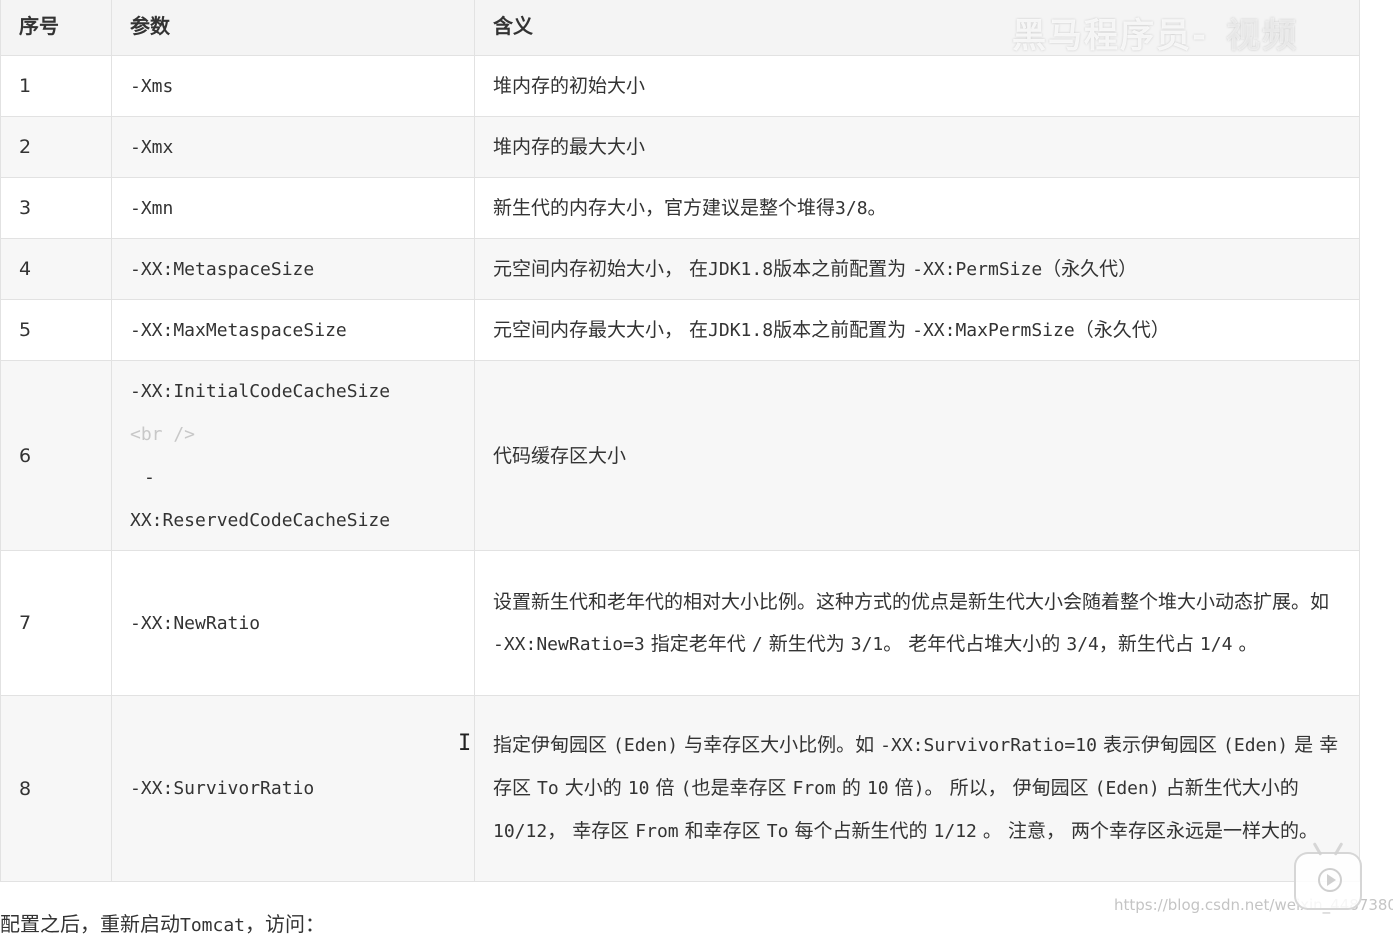 This screenshot has width=1393, height=937. I want to click on meaning-text: 。 所以， 伊甸园区, so click(1009, 788).